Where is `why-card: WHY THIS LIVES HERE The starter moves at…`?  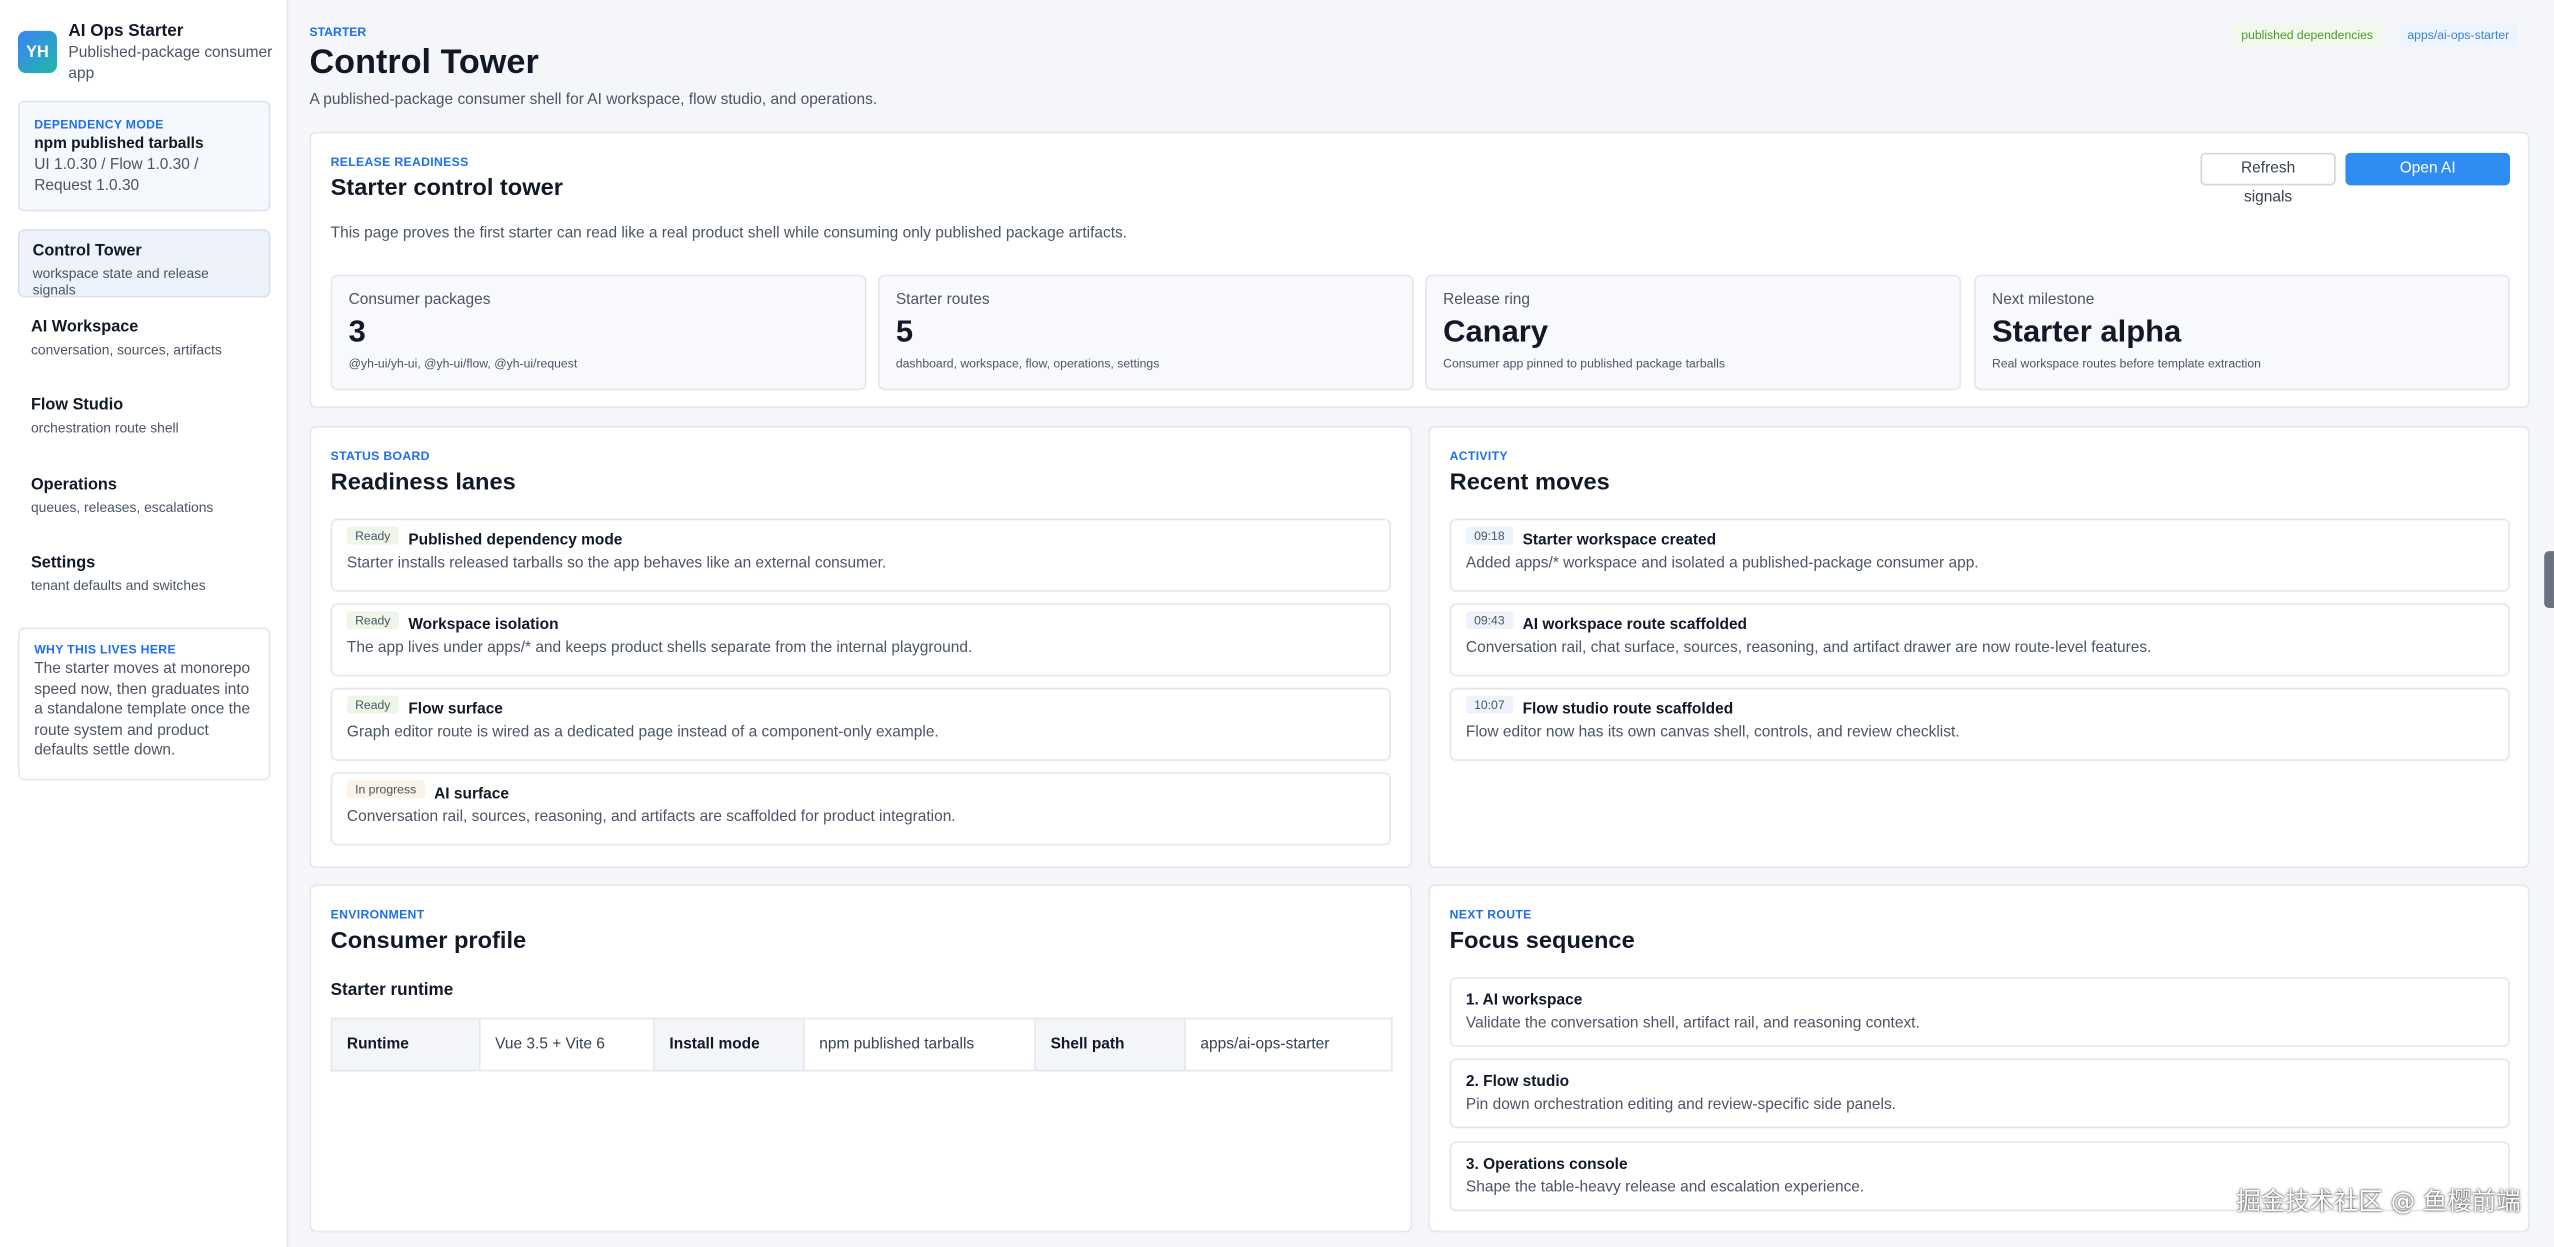
why-card: WHY THIS LIVES HERE The starter moves at… is located at coordinates (144, 704).